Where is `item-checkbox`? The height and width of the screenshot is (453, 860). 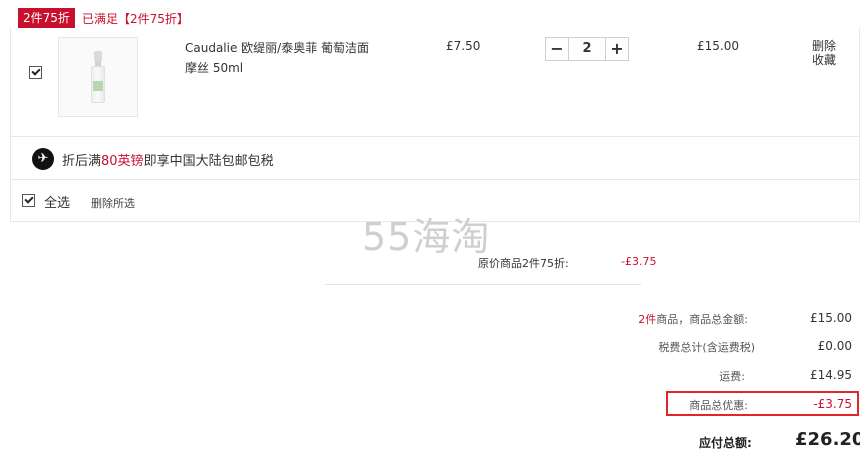 item-checkbox is located at coordinates (35, 72).